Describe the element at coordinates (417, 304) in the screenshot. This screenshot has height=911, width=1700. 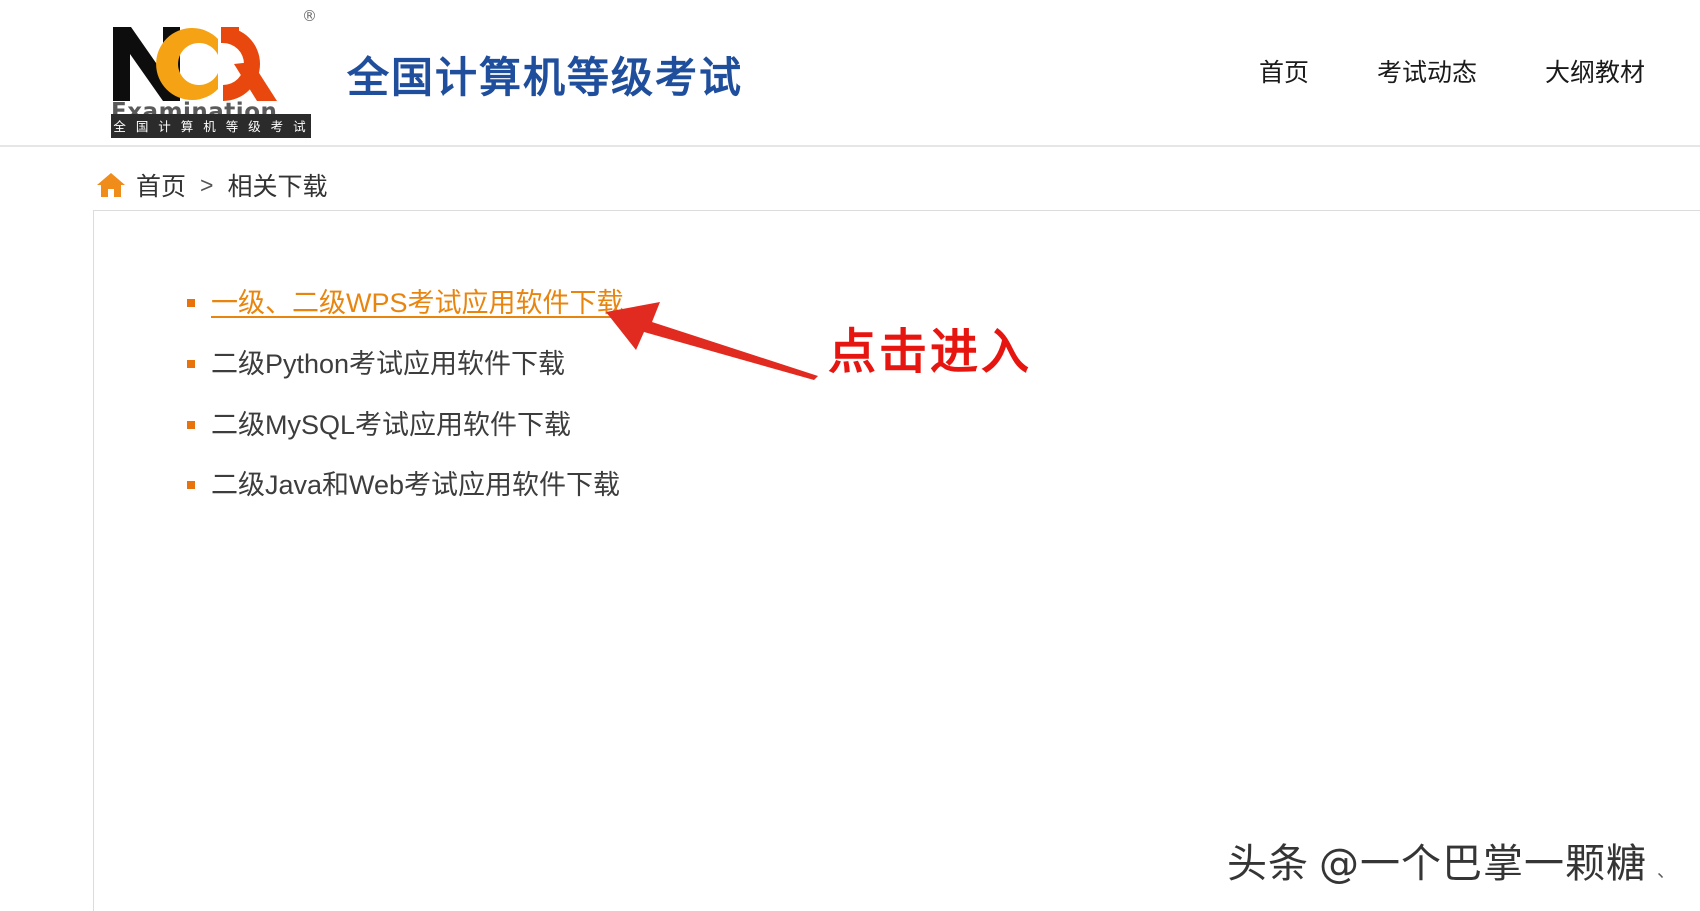
I see `download-link-wps: 一级、二级WPS考试应用软件下载` at that location.